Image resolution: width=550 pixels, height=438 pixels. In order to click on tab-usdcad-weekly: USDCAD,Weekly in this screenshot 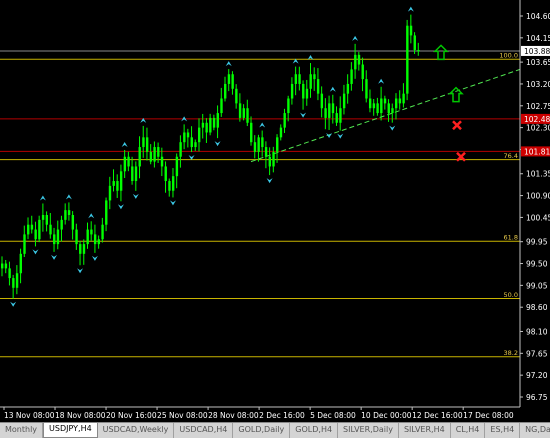, I will do `click(136, 430)`.